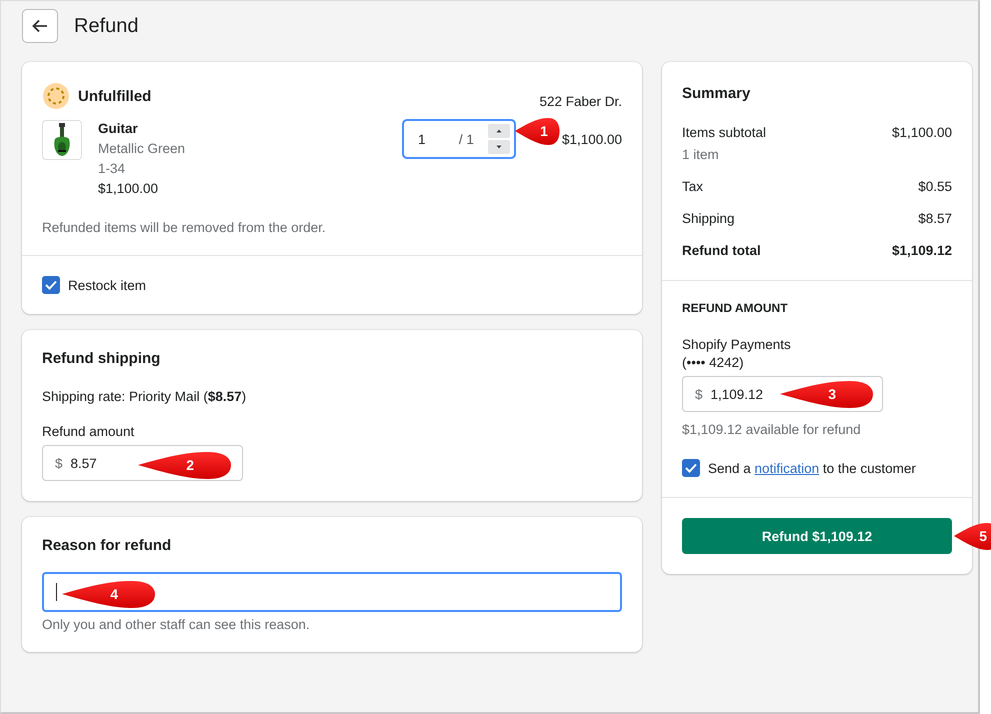 This screenshot has height=714, width=991. What do you see at coordinates (115, 96) in the screenshot?
I see `status-label: Unfulfilled` at bounding box center [115, 96].